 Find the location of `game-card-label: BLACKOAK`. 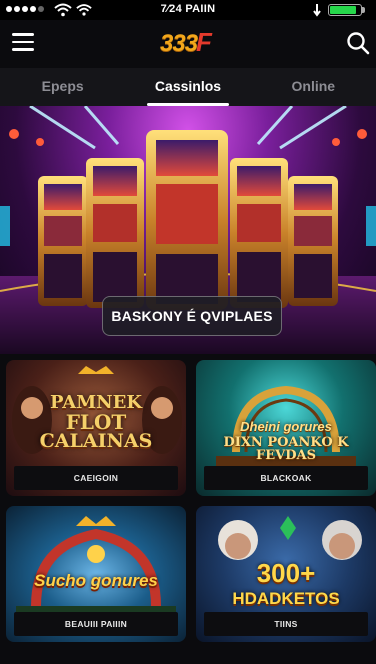

game-card-label: BLACKOAK is located at coordinates (286, 478).